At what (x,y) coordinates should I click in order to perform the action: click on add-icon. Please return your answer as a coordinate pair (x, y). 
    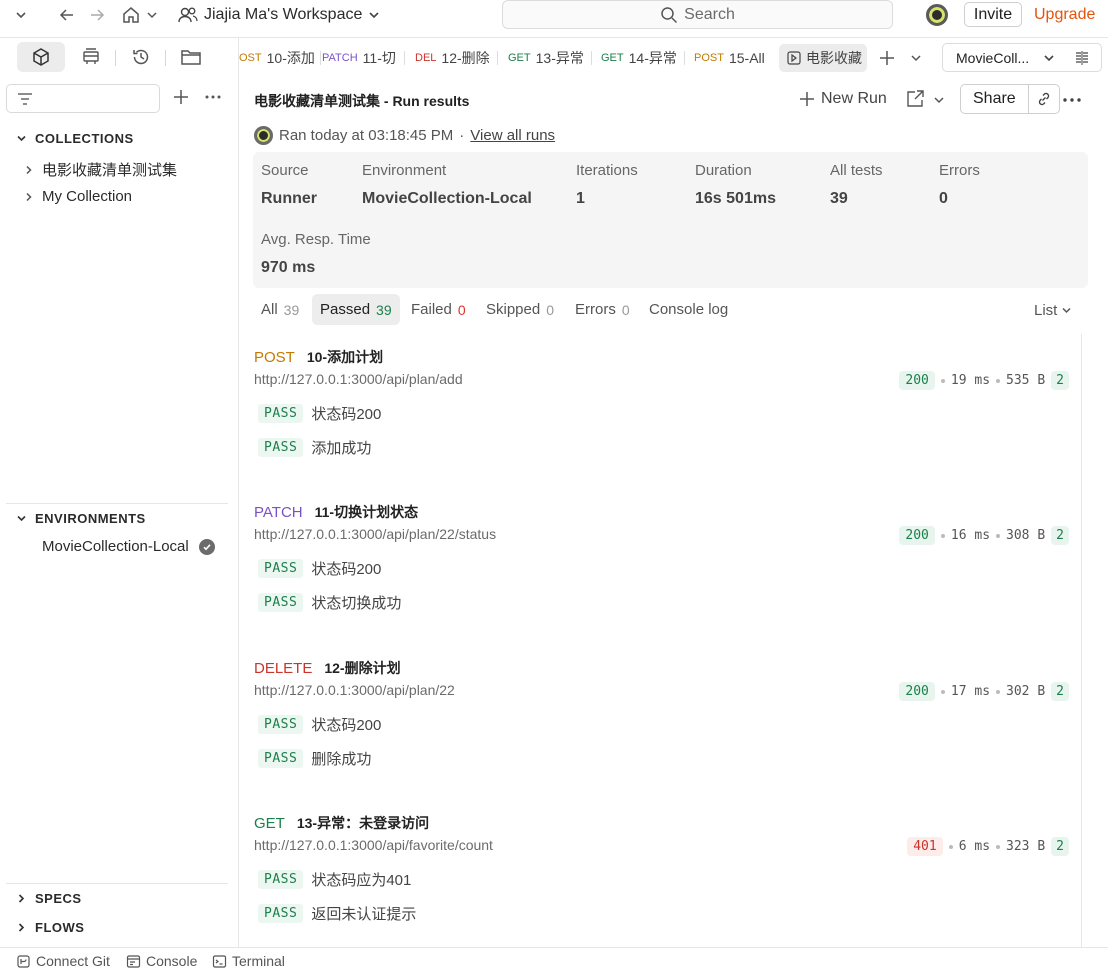
    Looking at the image, I should click on (181, 97).